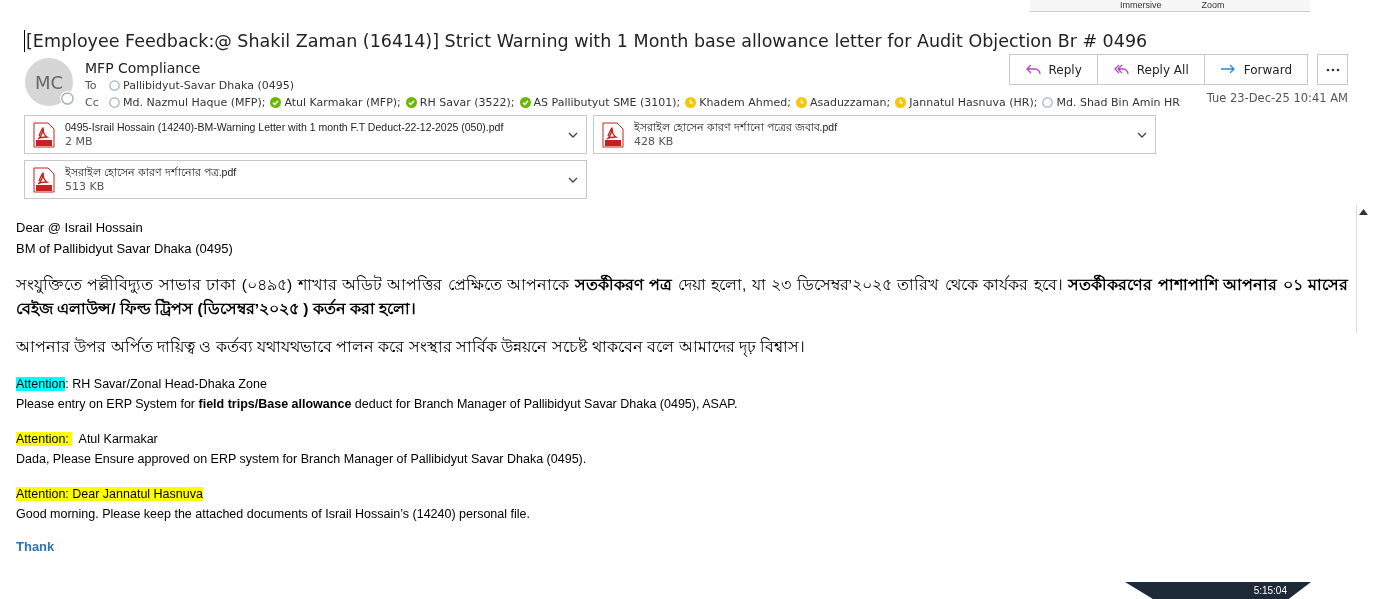 The image size is (1376, 599). Describe the element at coordinates (377, 404) in the screenshot. I see `attention-message: Please entry on ERP System for field trips/Base allowance deduct for Branch Manager of Pallibidyut Savar Dhaka (0495), ASAP.` at that location.